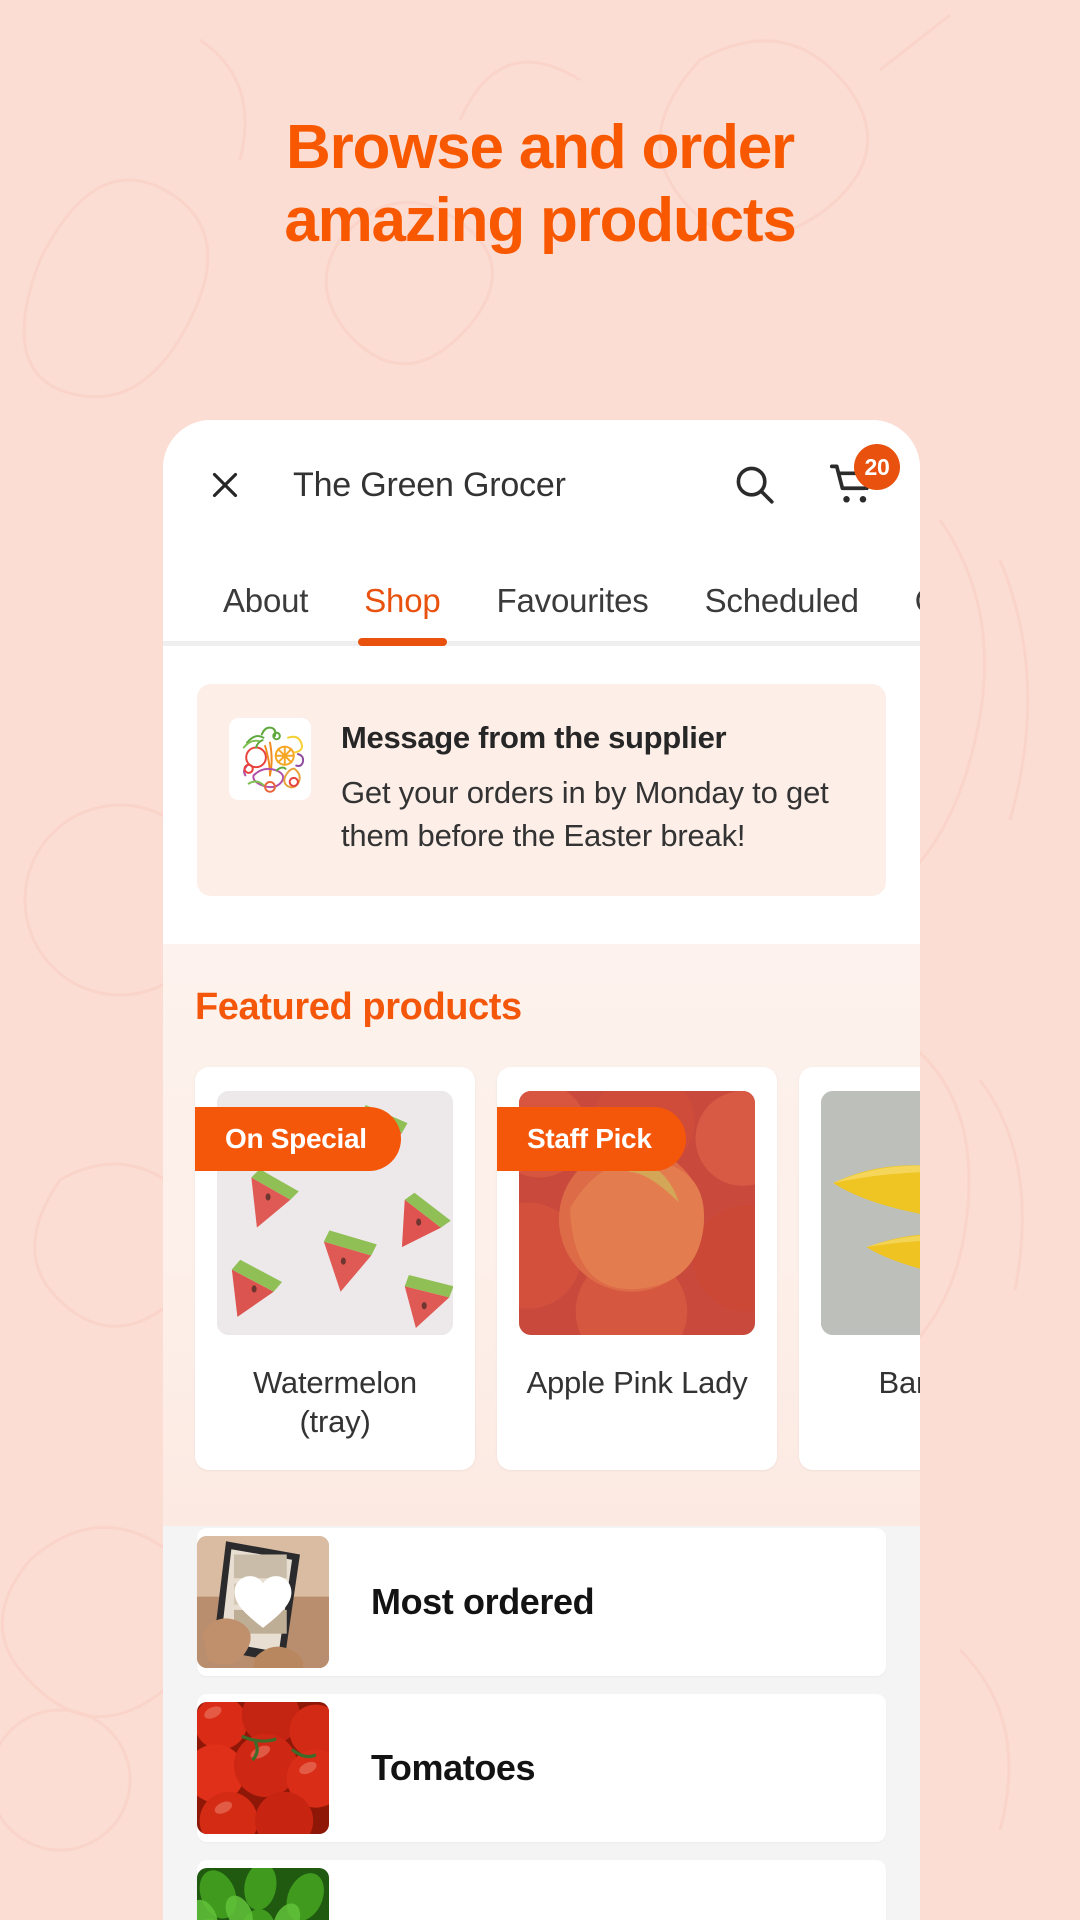 This screenshot has width=1080, height=1920. I want to click on heart-icon, so click(263, 1602).